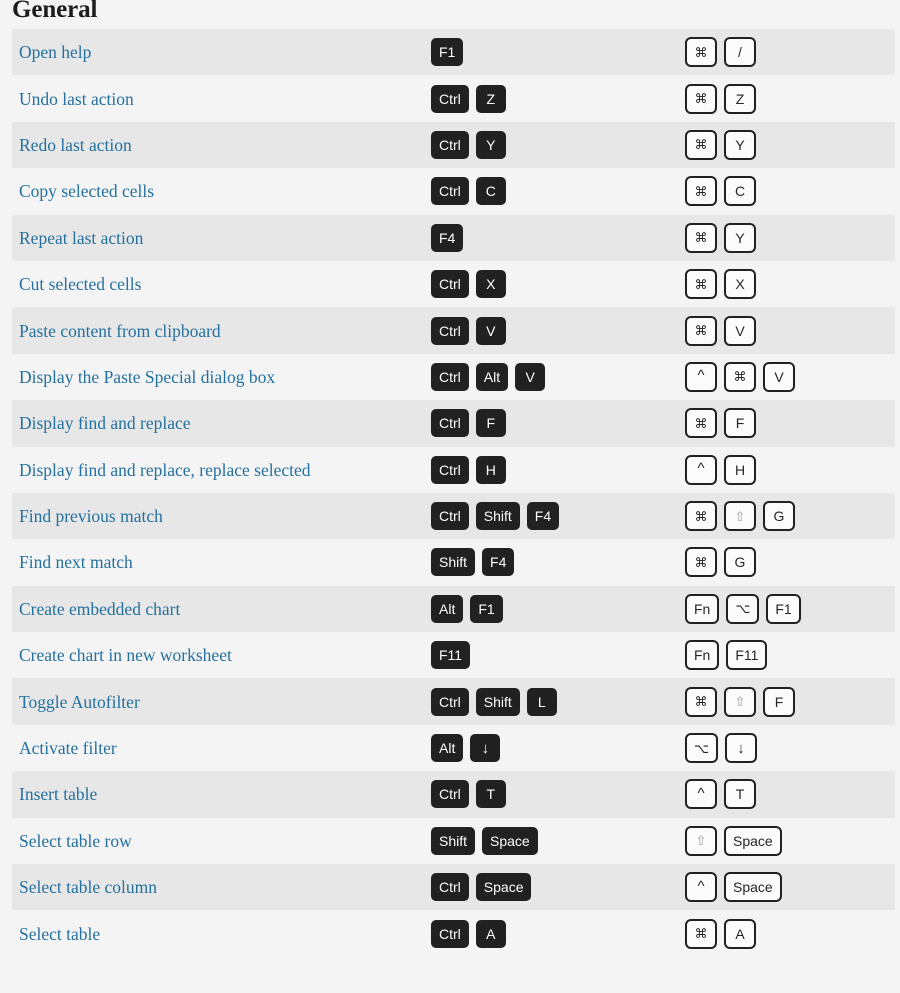 This screenshot has height=993, width=900. What do you see at coordinates (552, 562) in the screenshot?
I see `windows-shortcut-cell: Shift F4` at bounding box center [552, 562].